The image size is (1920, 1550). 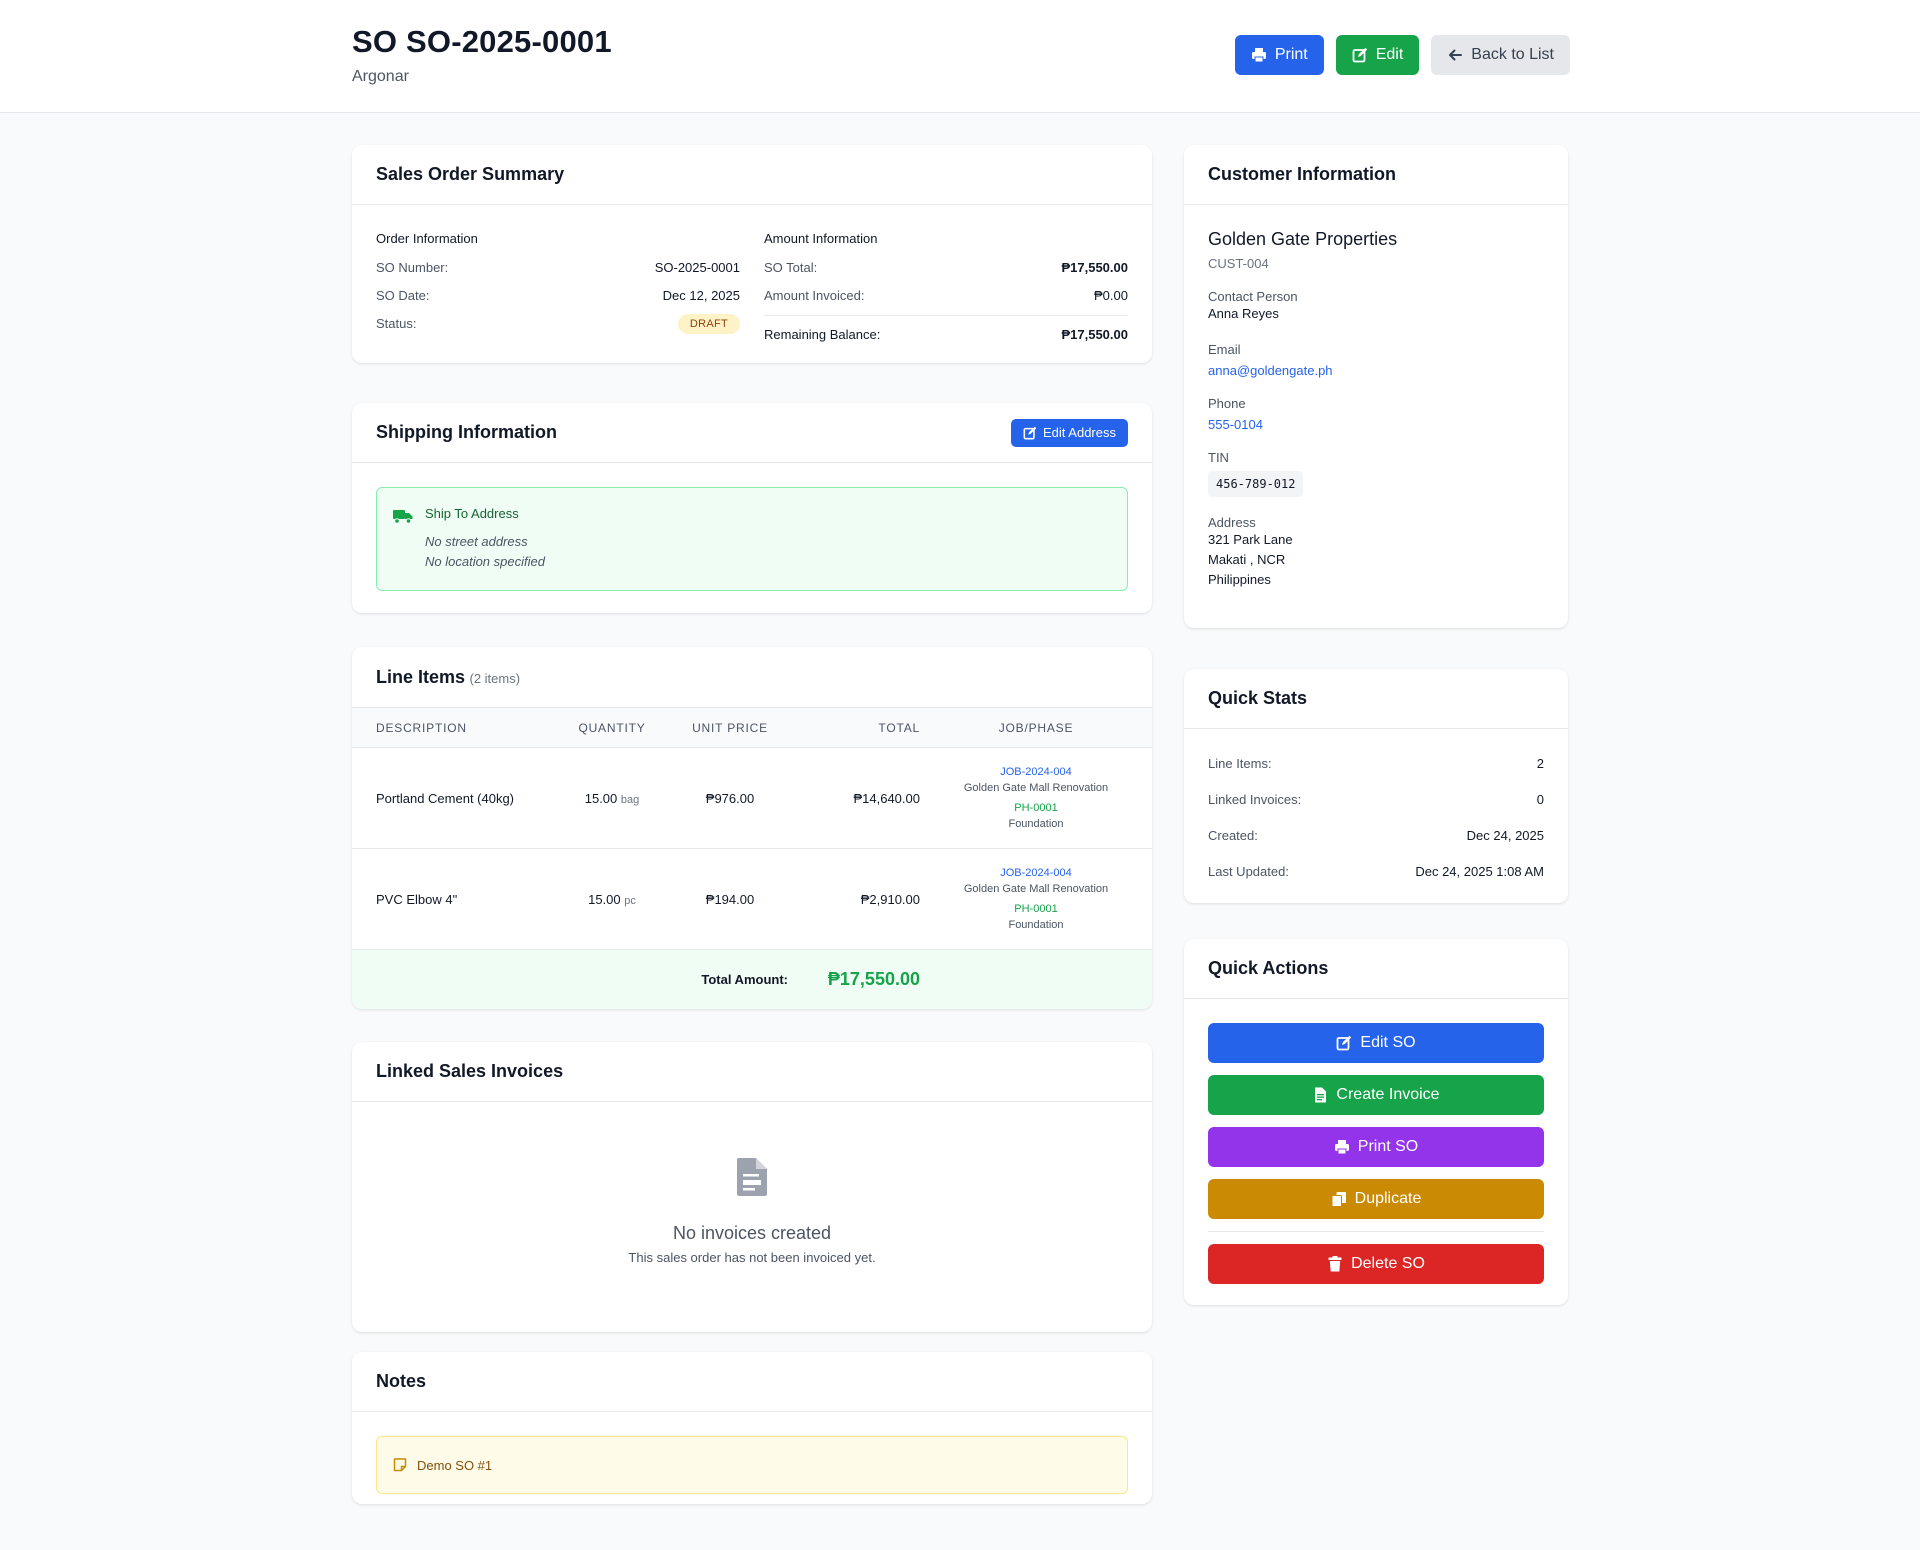 I want to click on job-name: Golden Gate Mall Renovation, so click(x=1036, y=788).